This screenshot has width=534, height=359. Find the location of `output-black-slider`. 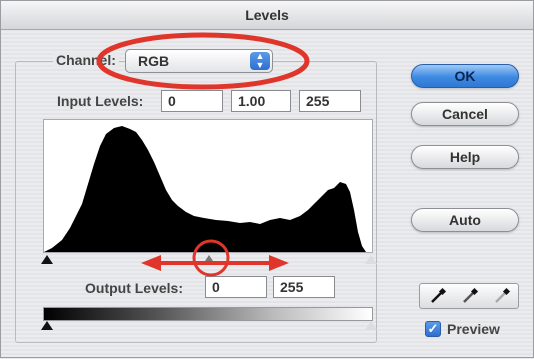

output-black-slider is located at coordinates (47, 325).